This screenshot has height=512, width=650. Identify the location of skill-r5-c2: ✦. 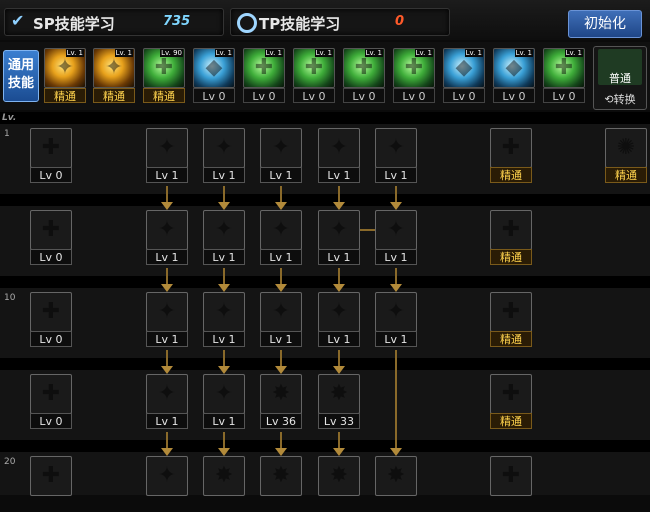
(167, 484).